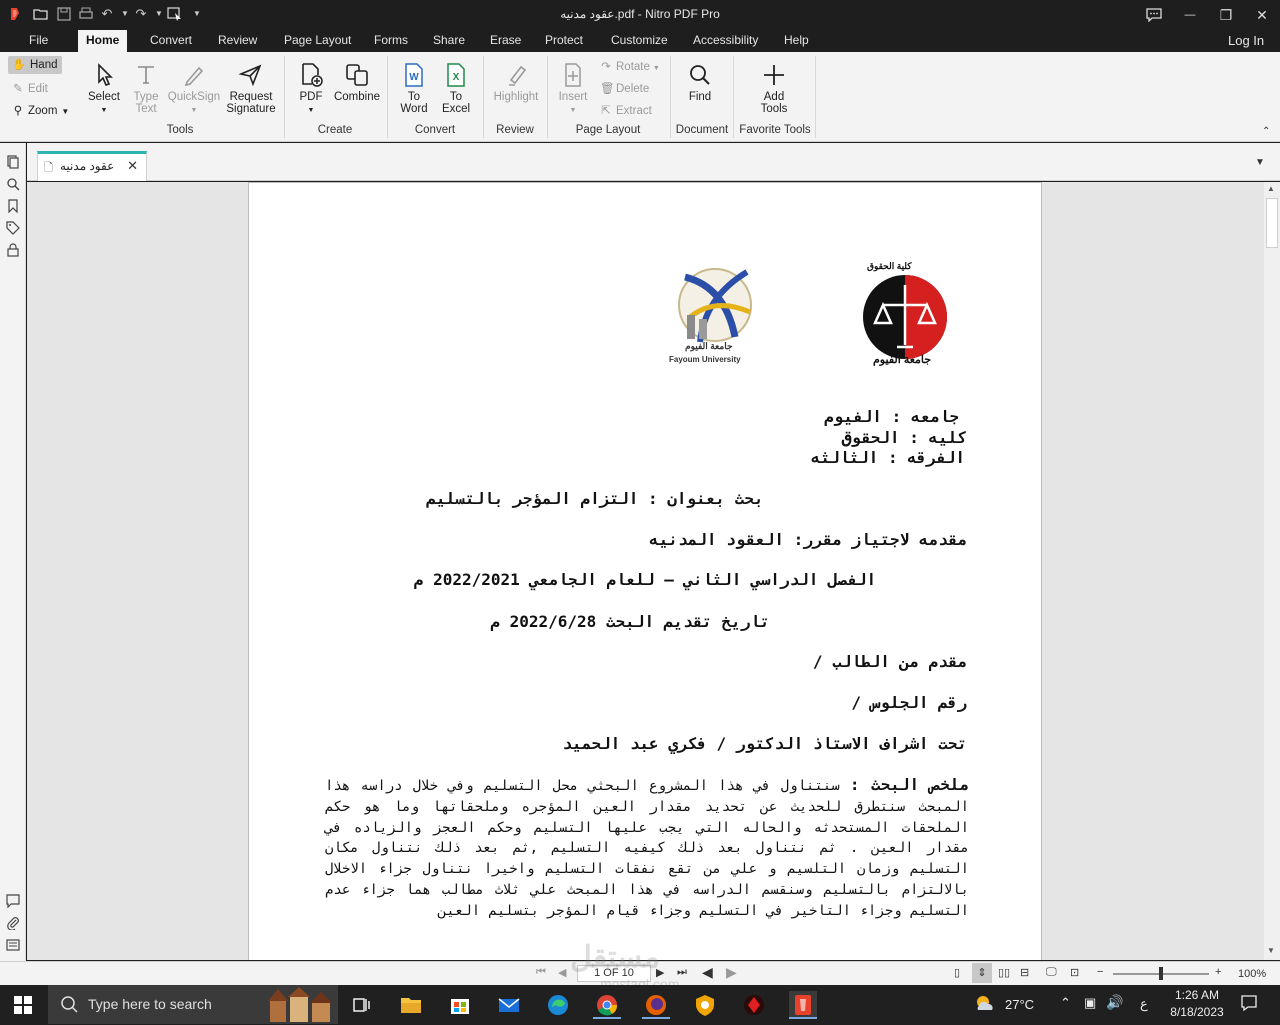 The image size is (1280, 1025). What do you see at coordinates (573, 88) in the screenshot?
I see `insert-button: Insert ▼` at bounding box center [573, 88].